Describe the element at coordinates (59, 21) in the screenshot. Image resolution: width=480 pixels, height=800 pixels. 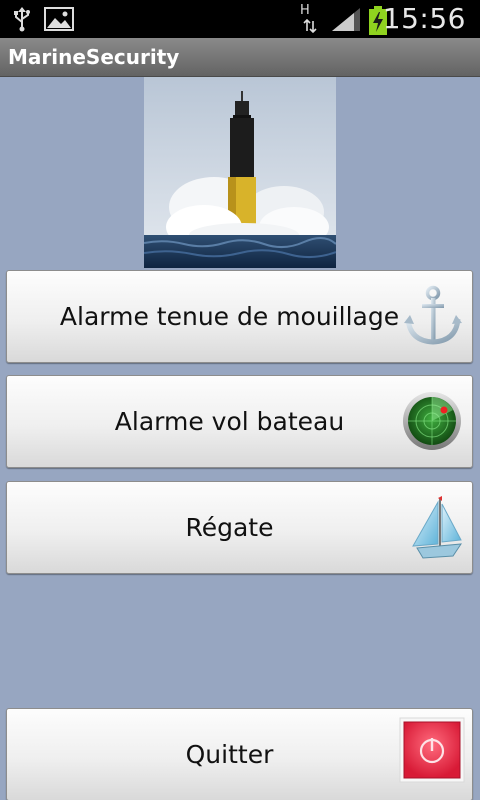
I see `image-notification-icon` at that location.